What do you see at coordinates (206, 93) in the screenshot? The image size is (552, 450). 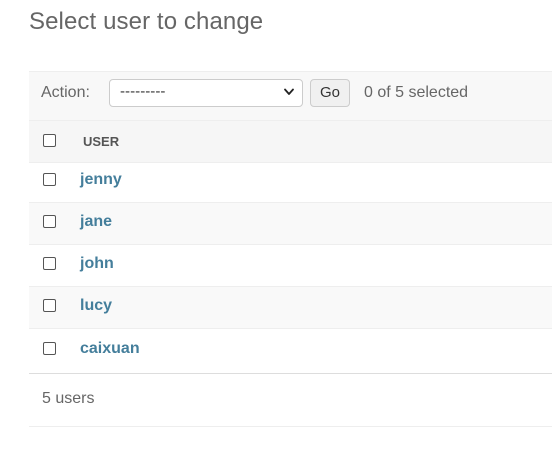 I see `action-select: ---------` at bounding box center [206, 93].